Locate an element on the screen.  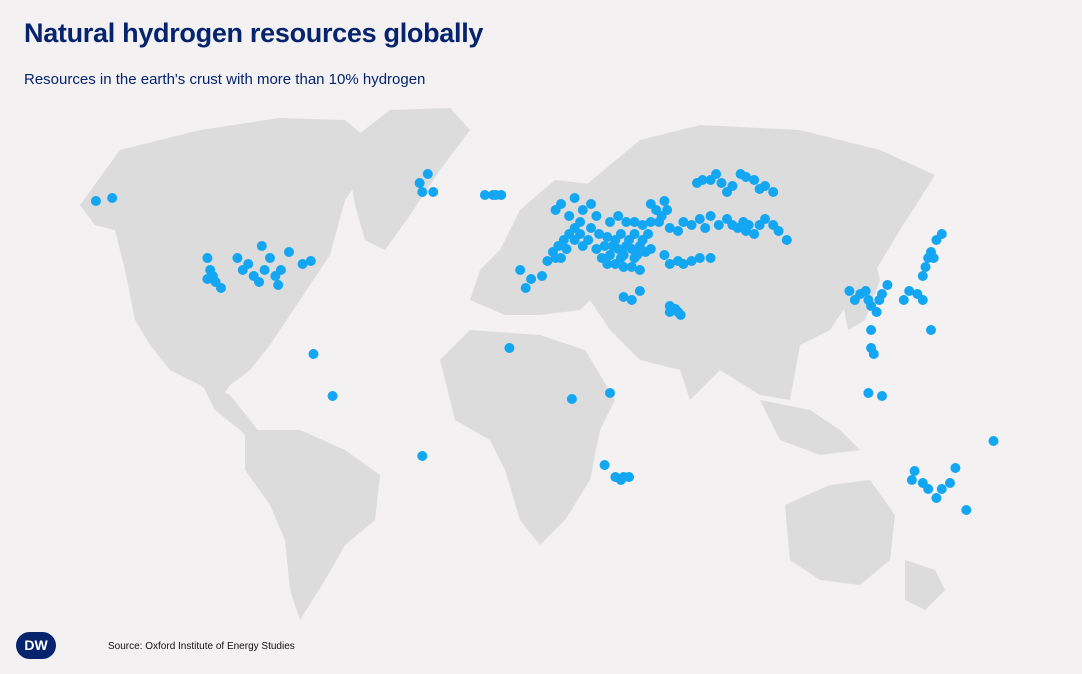
land-australia is located at coordinates (840, 532).